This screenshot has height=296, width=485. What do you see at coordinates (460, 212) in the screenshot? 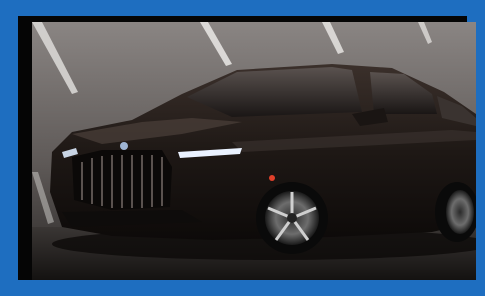
I see `rear-rim` at bounding box center [460, 212].